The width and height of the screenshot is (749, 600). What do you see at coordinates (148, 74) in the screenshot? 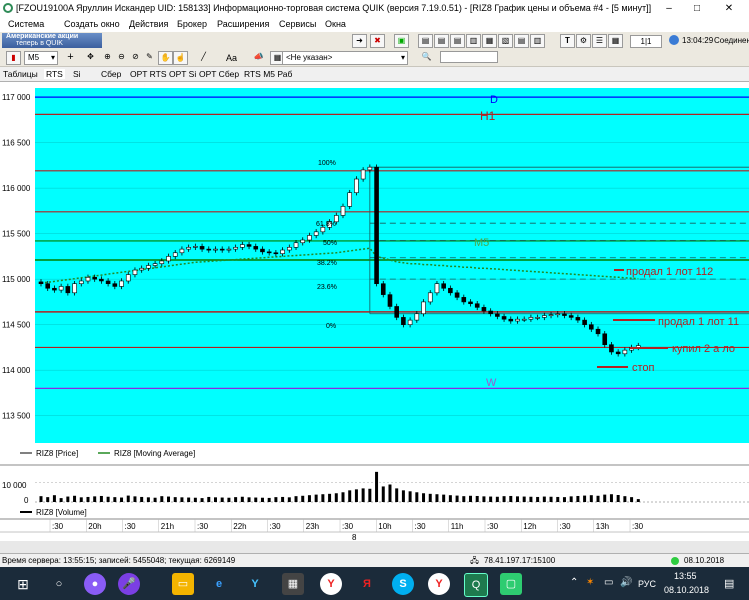
I see `tab-opt-rts: OPT RTS` at bounding box center [148, 74].